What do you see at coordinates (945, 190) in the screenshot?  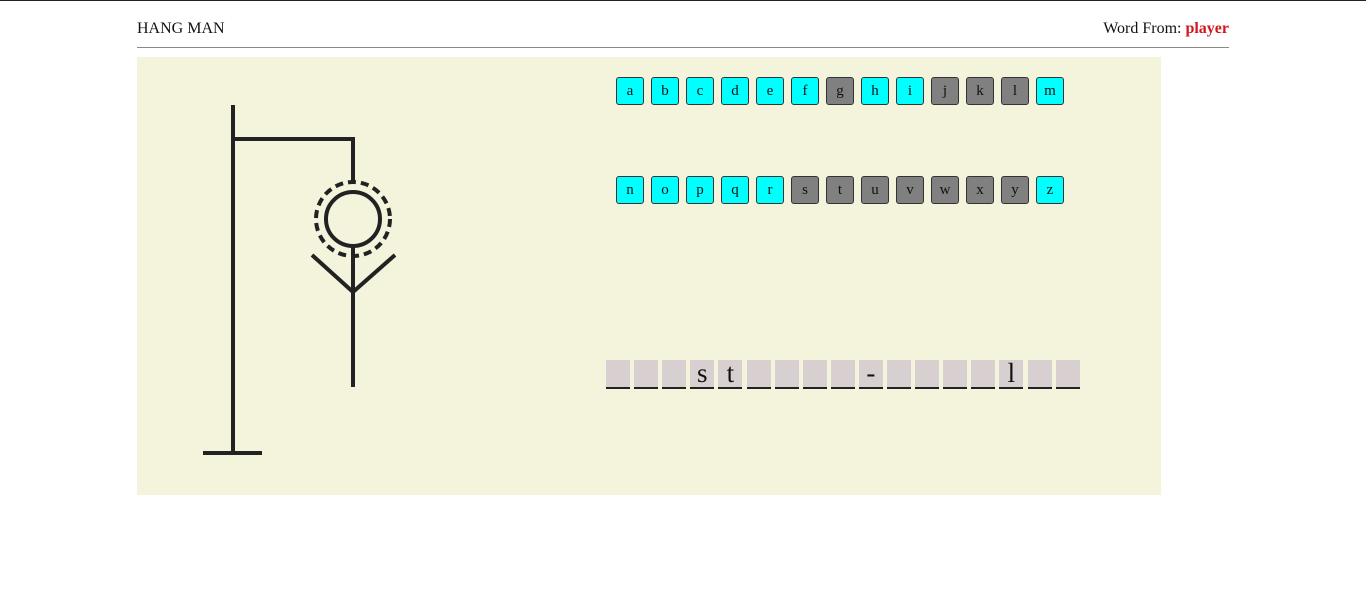 I see `letter-key-w: w` at bounding box center [945, 190].